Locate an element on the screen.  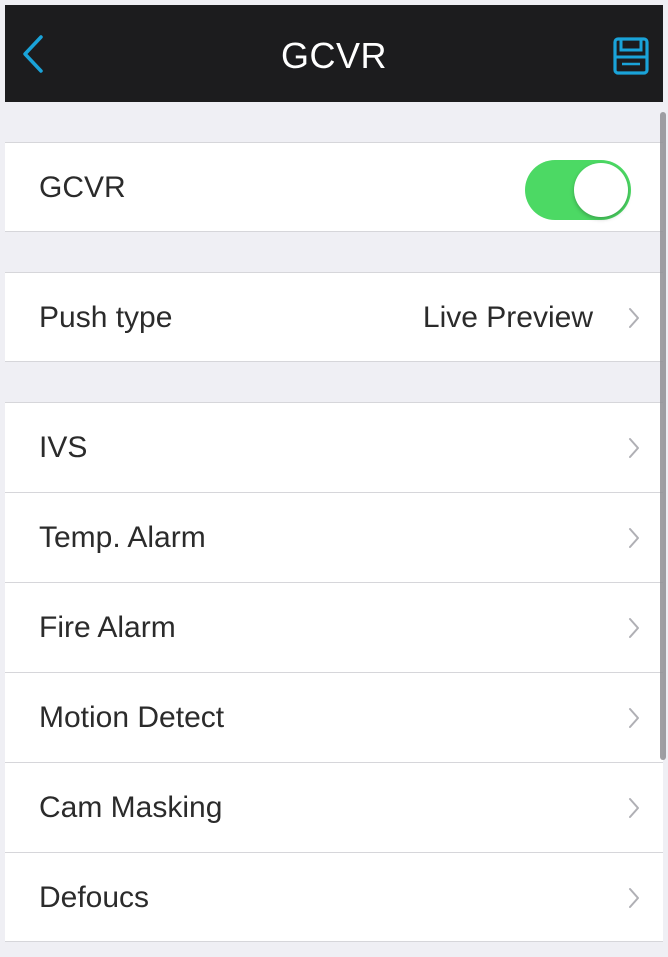
toggle-knob is located at coordinates (601, 190).